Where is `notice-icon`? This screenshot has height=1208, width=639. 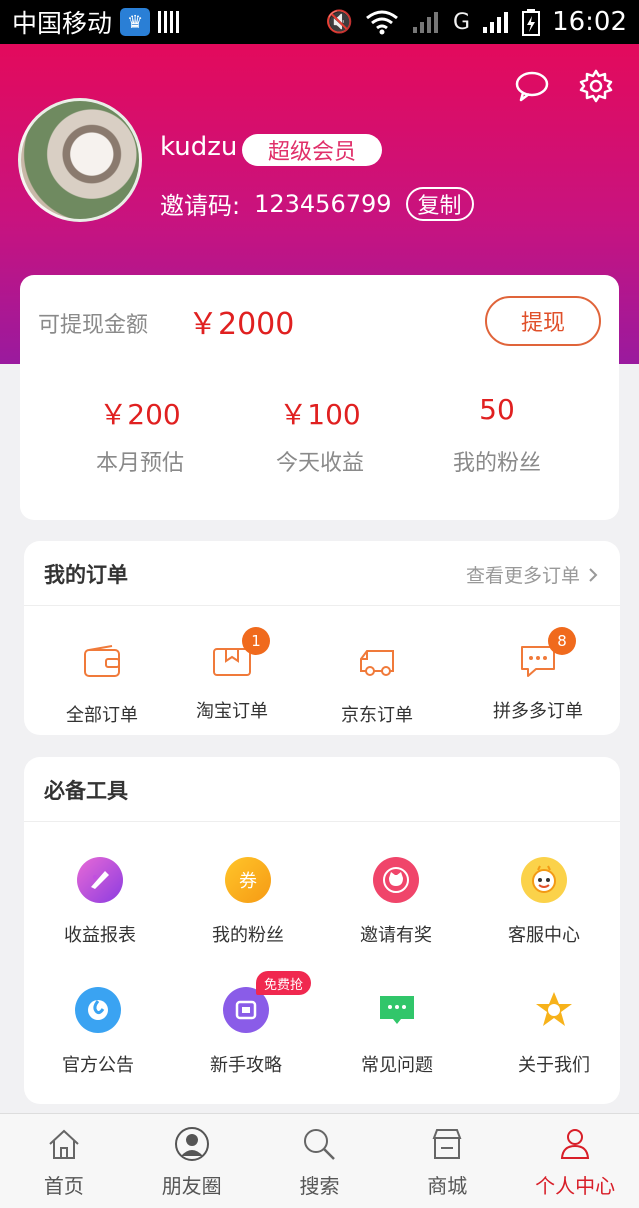
notice-icon is located at coordinates (98, 1010).